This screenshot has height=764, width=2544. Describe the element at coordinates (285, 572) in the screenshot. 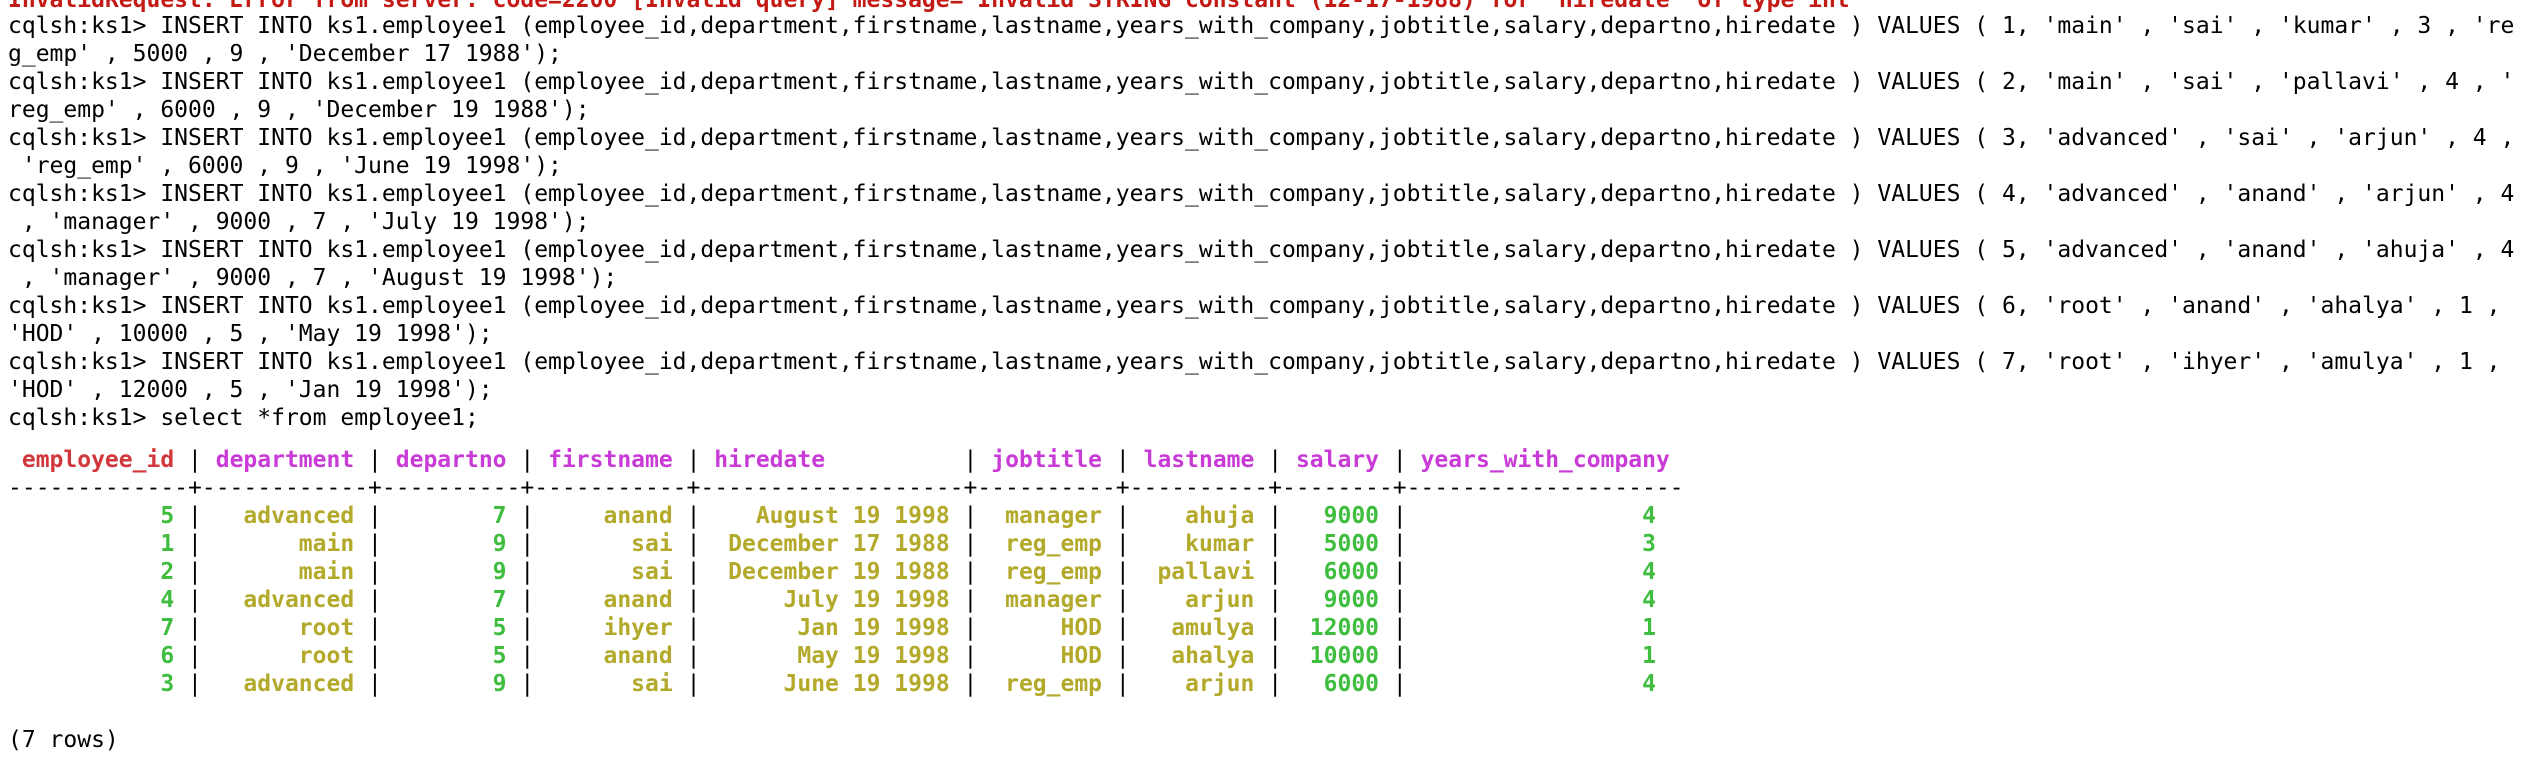

I see `table-cell: main` at that location.